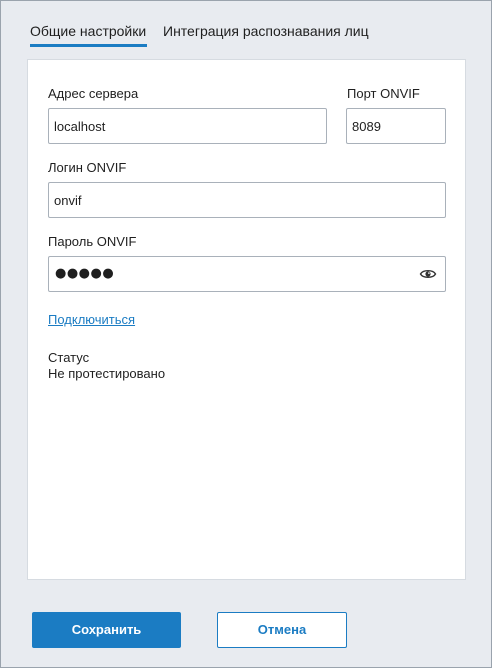 This screenshot has height=668, width=492. I want to click on server-address-label: Адрес сервера, so click(93, 93).